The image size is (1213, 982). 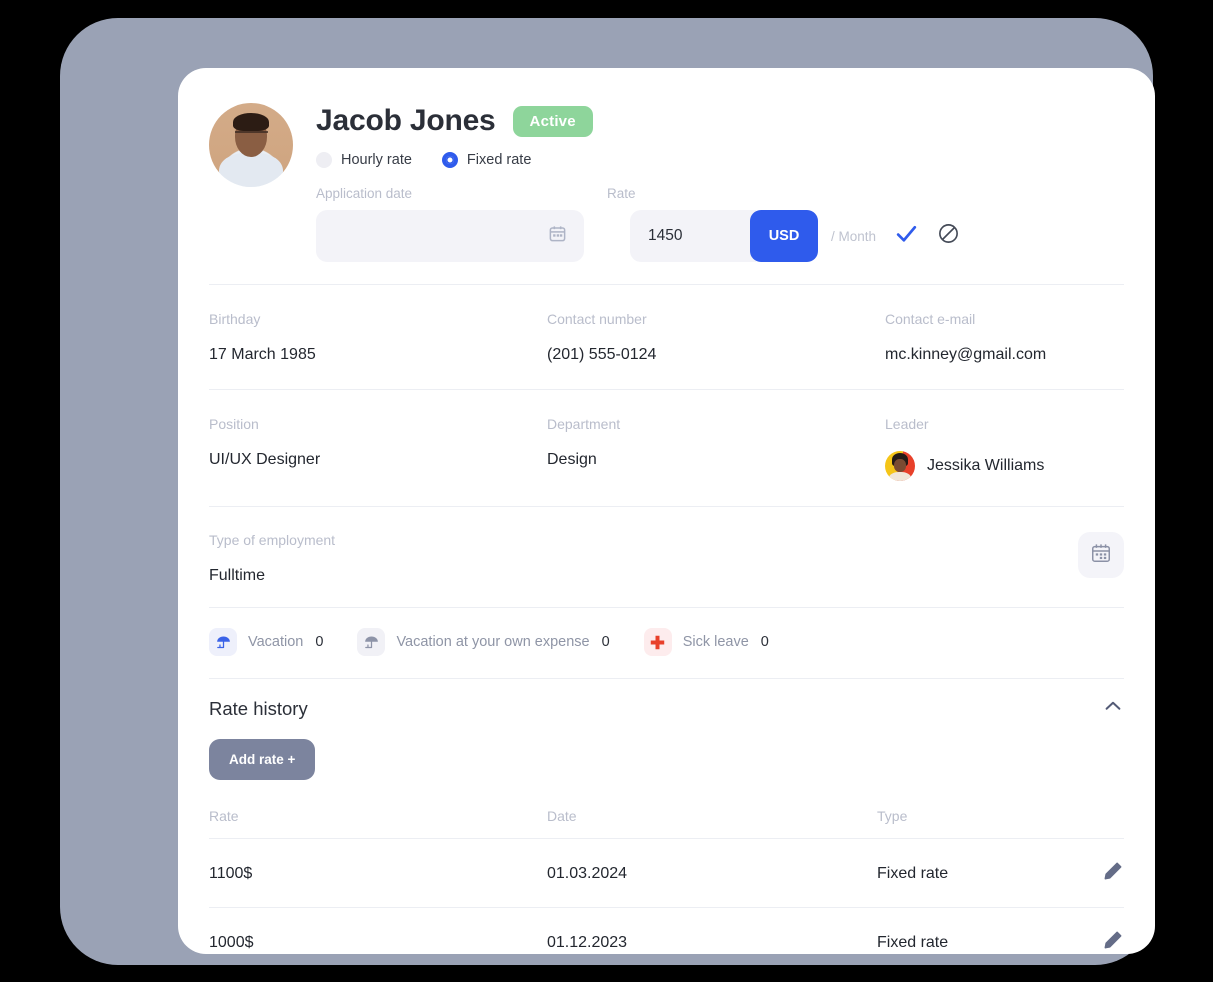 What do you see at coordinates (258, 708) in the screenshot?
I see `rate-history-title: Rate history` at bounding box center [258, 708].